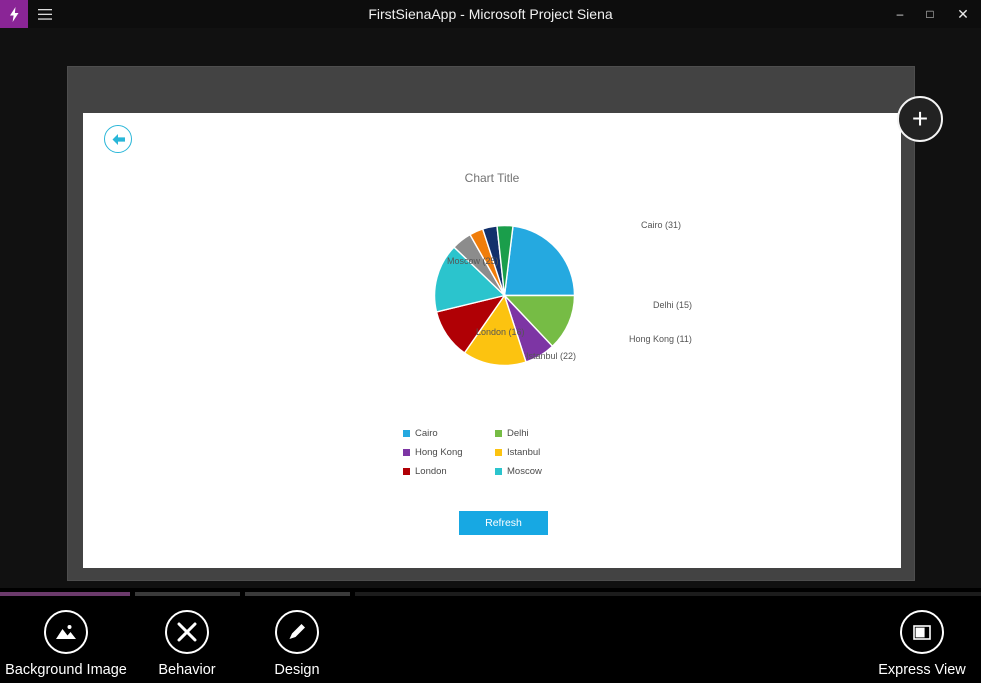  What do you see at coordinates (920, 119) in the screenshot?
I see `add-control-button: +` at bounding box center [920, 119].